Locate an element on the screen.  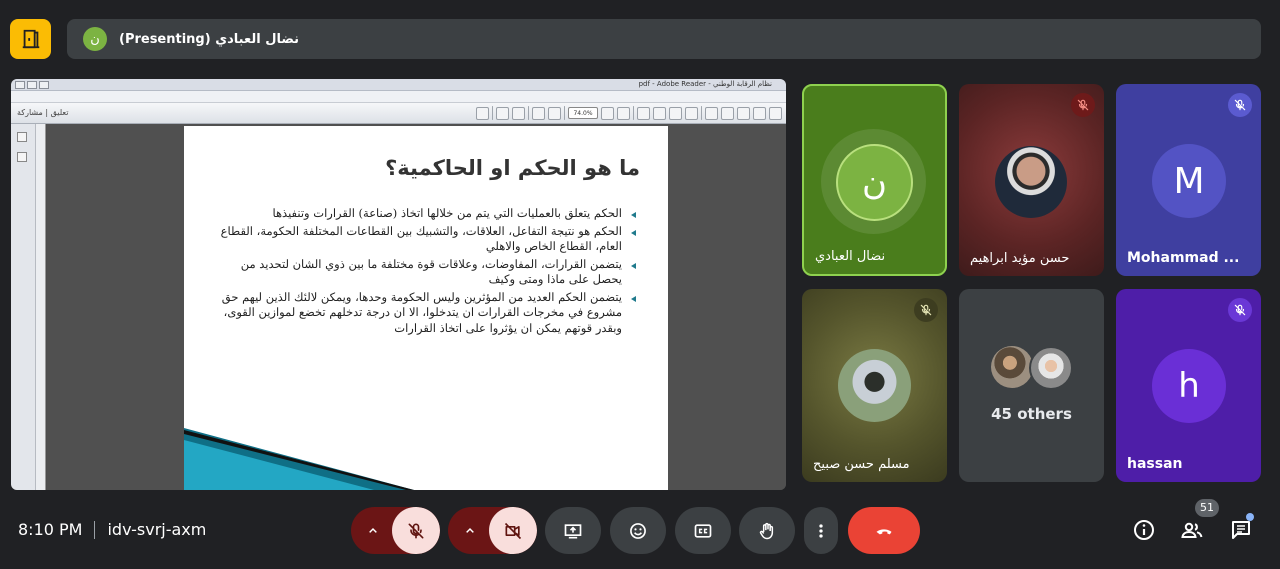
more-vert-icon is located at coordinates (821, 530).